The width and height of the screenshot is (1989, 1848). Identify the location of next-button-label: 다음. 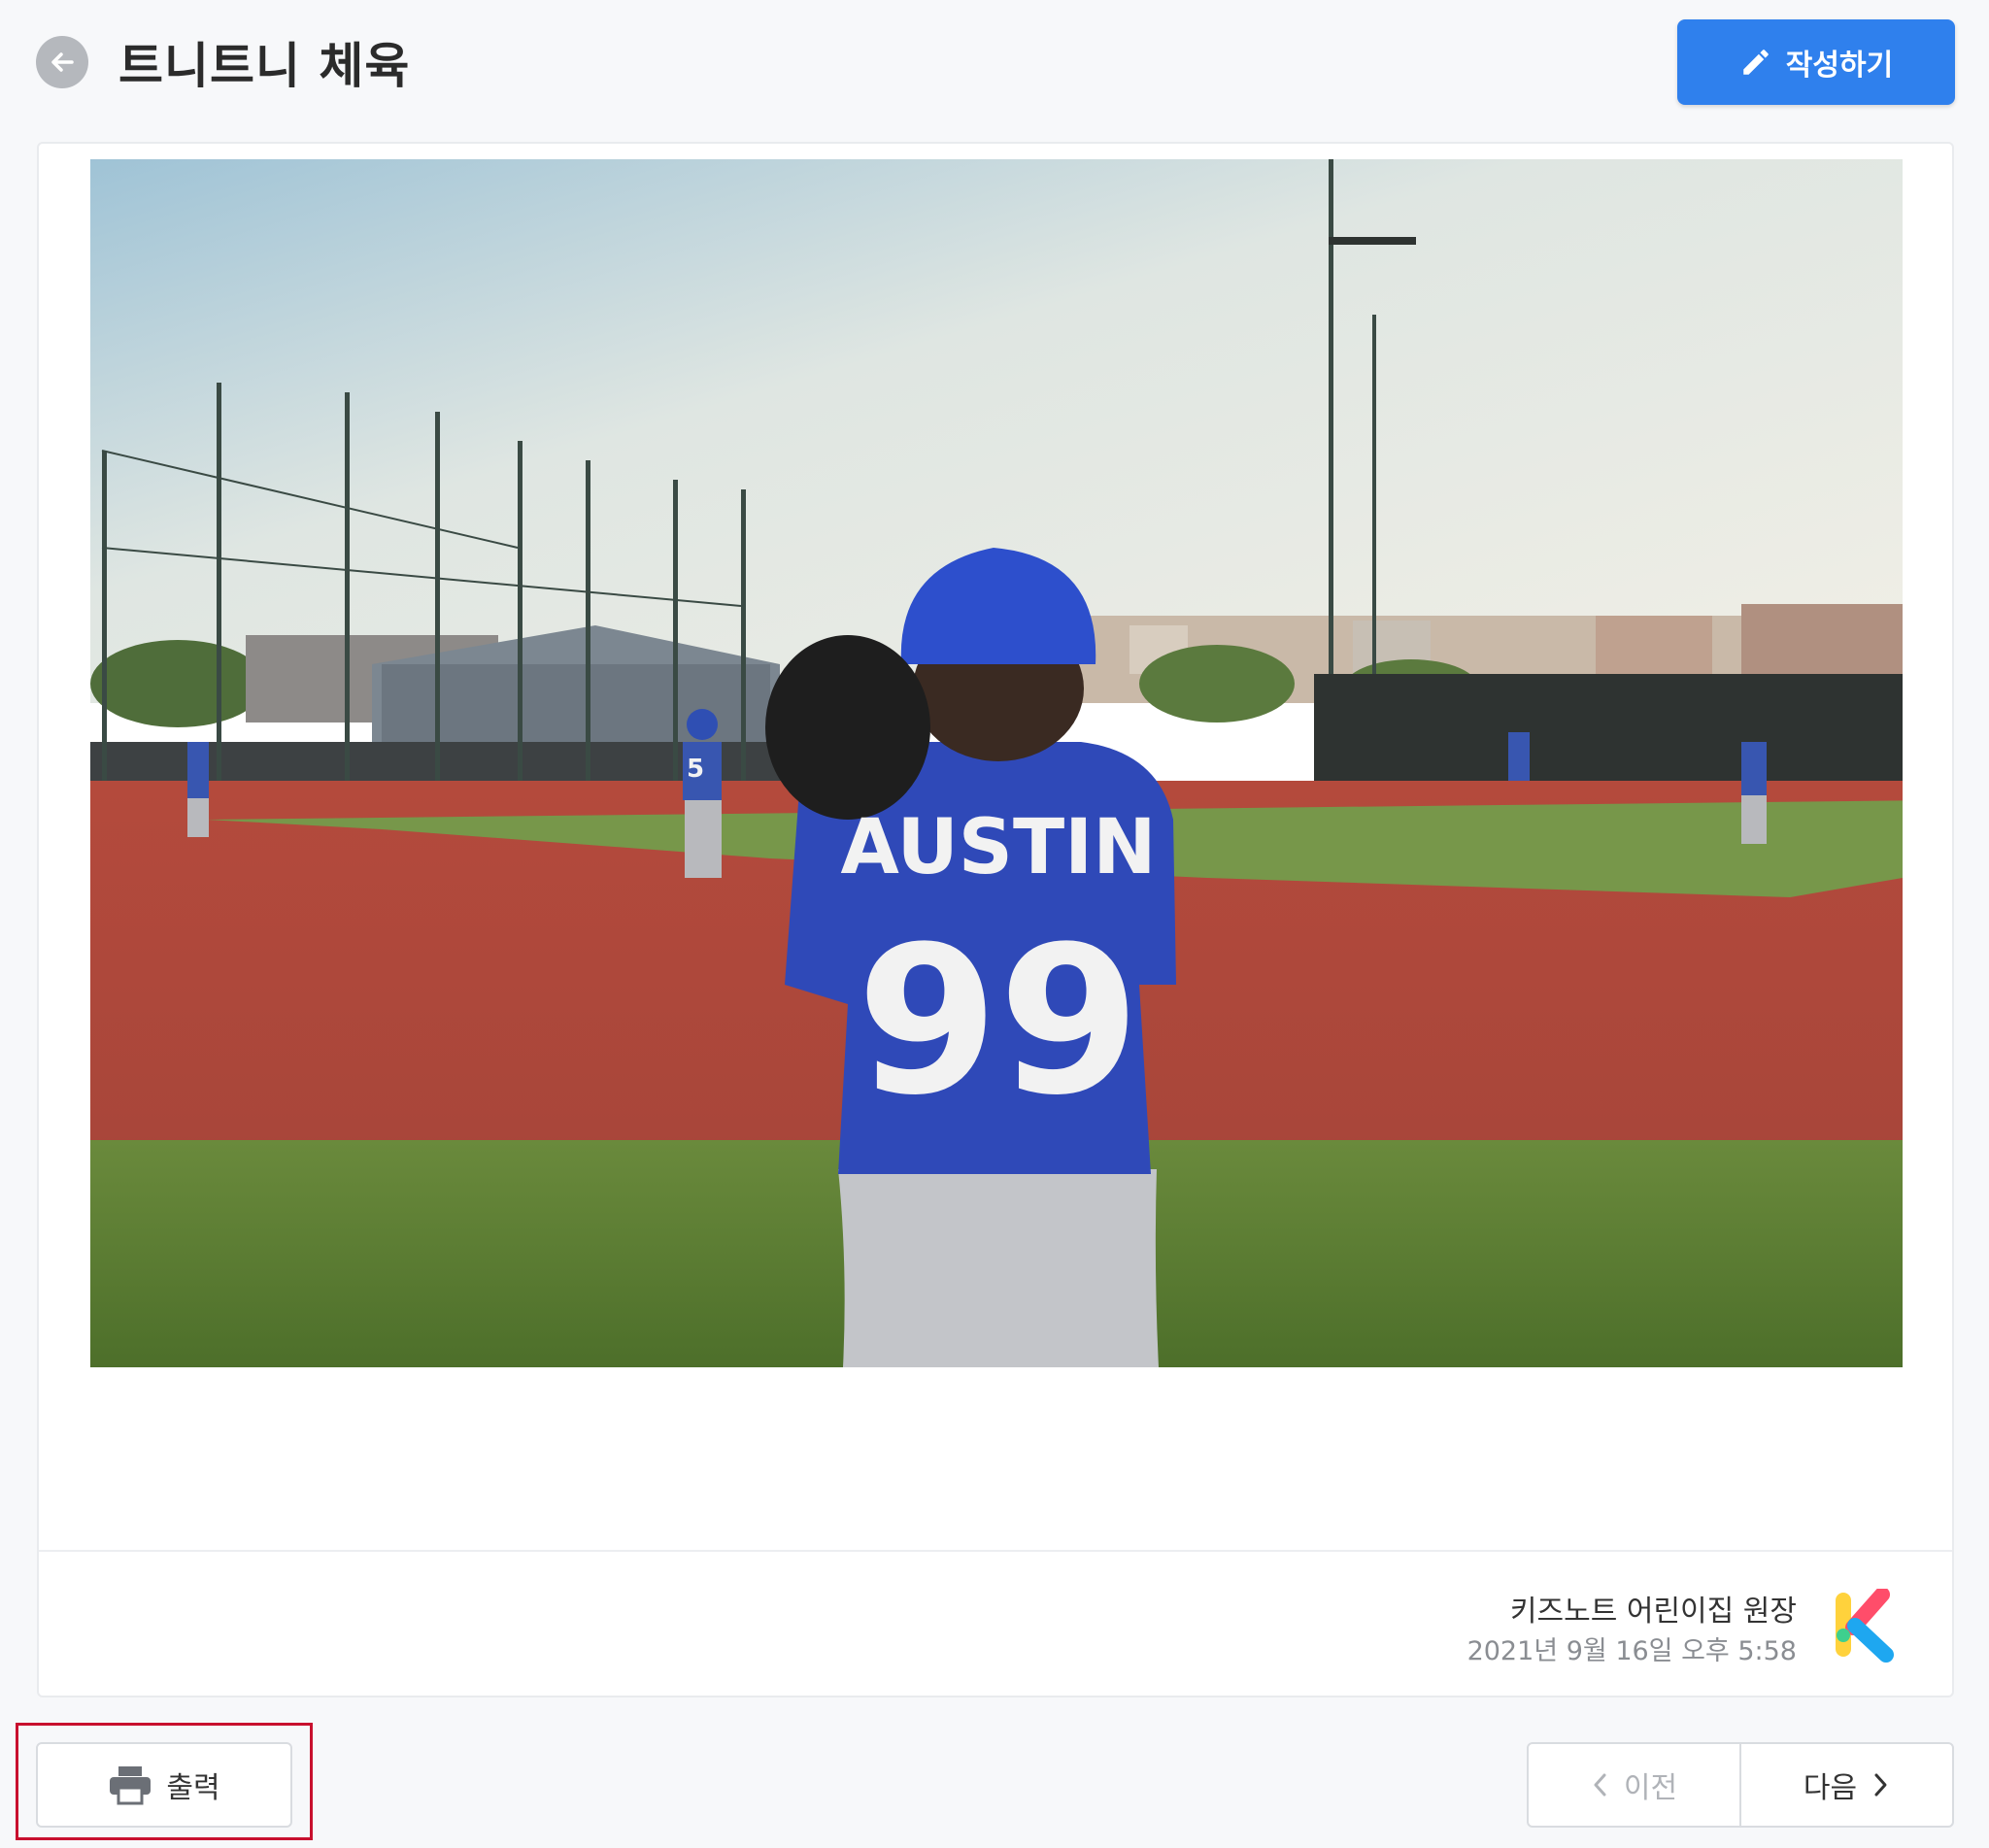
(1830, 1788).